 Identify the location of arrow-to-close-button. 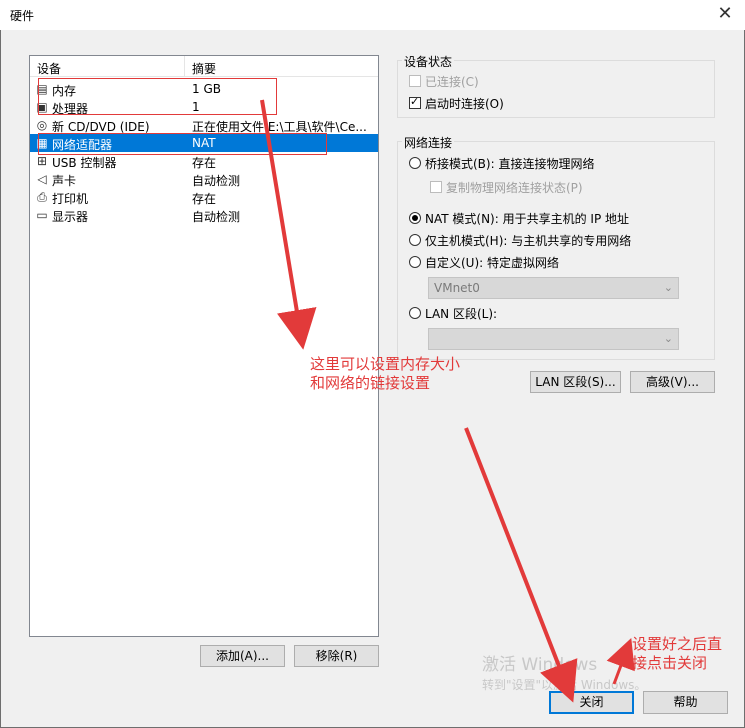
(521, 565).